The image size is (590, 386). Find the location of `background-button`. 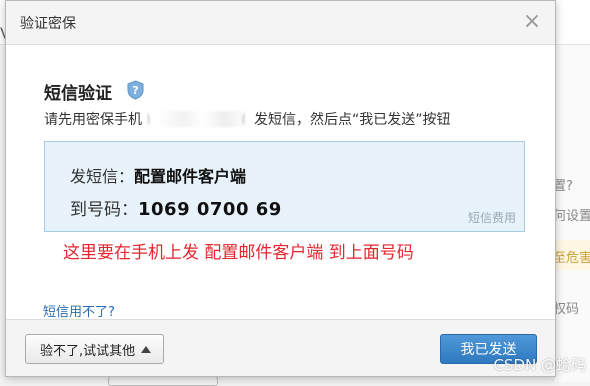

background-button is located at coordinates (163, 381).